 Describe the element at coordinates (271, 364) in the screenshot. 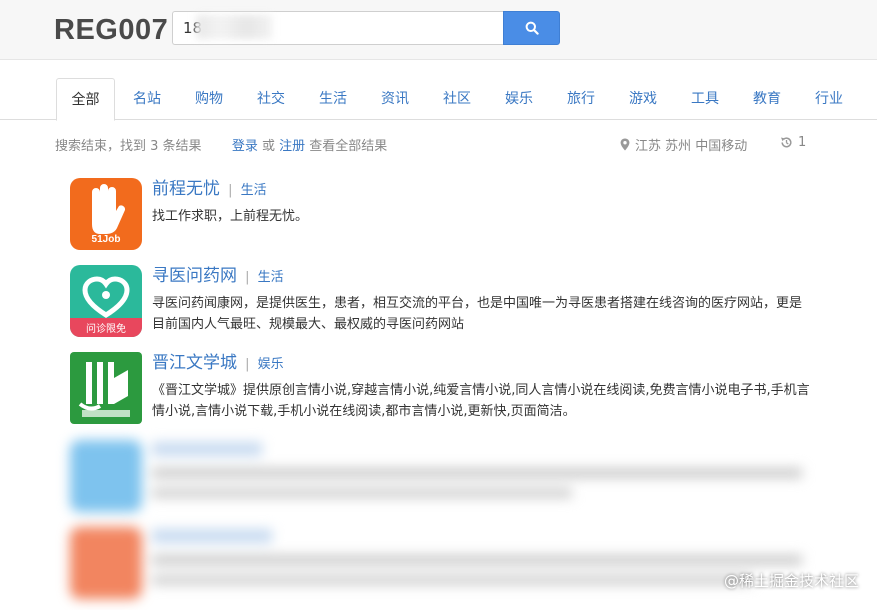

I see `result-category-link: 娱乐` at that location.